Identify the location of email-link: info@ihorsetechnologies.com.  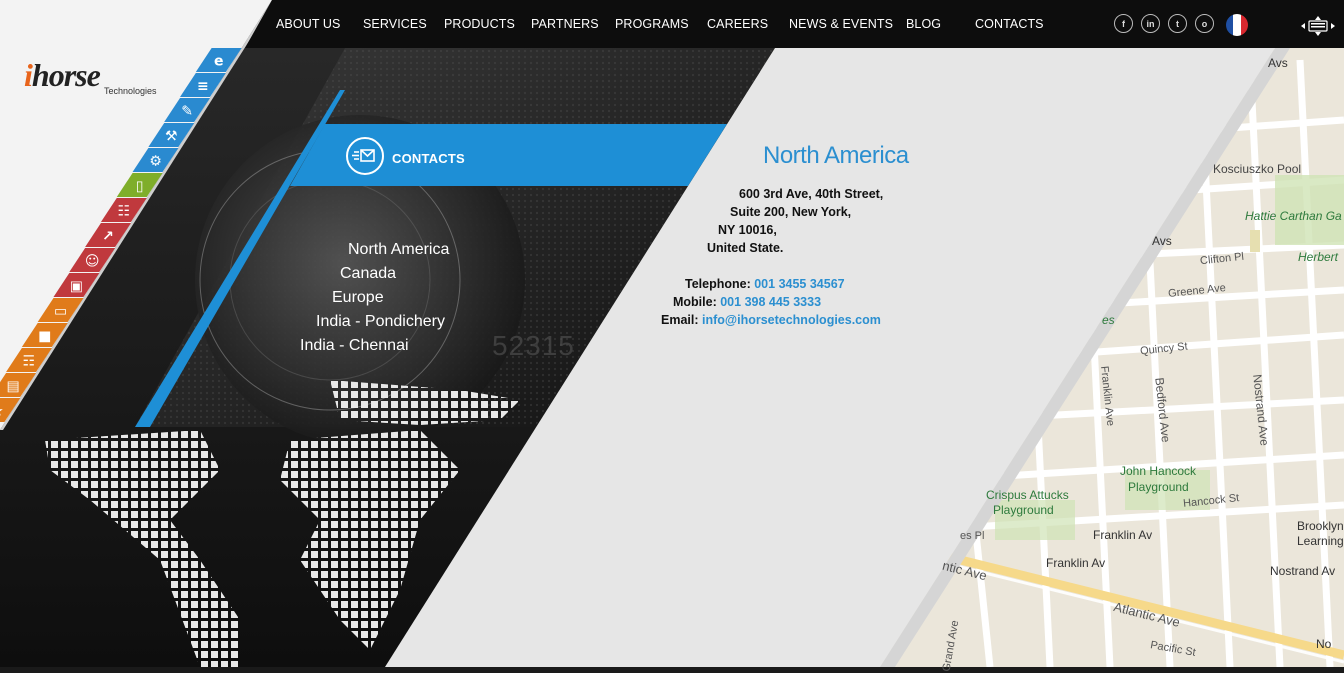
(791, 320).